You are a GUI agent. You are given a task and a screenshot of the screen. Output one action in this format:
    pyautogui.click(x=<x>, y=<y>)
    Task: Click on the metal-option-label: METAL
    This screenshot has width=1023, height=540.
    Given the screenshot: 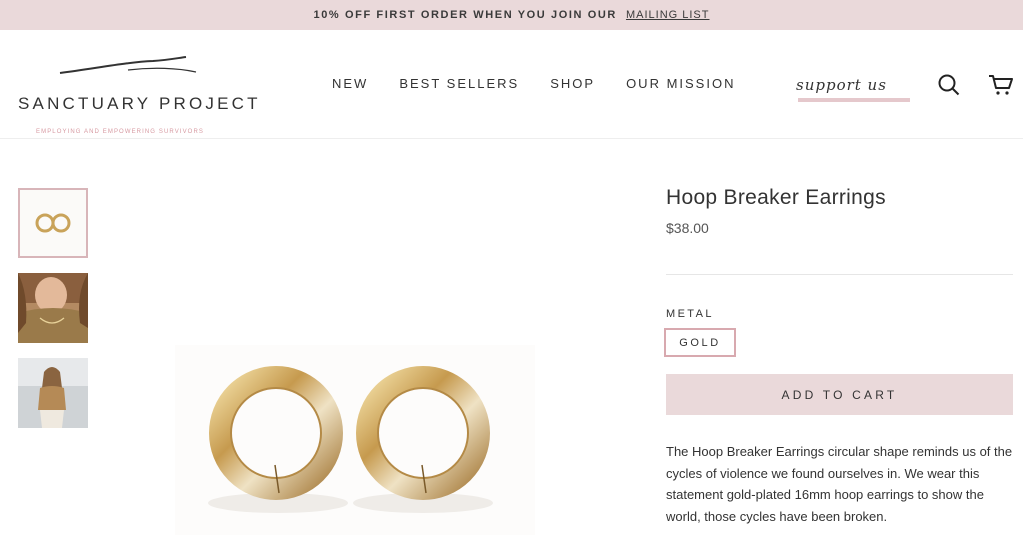 What is the action you would take?
    pyautogui.click(x=690, y=314)
    